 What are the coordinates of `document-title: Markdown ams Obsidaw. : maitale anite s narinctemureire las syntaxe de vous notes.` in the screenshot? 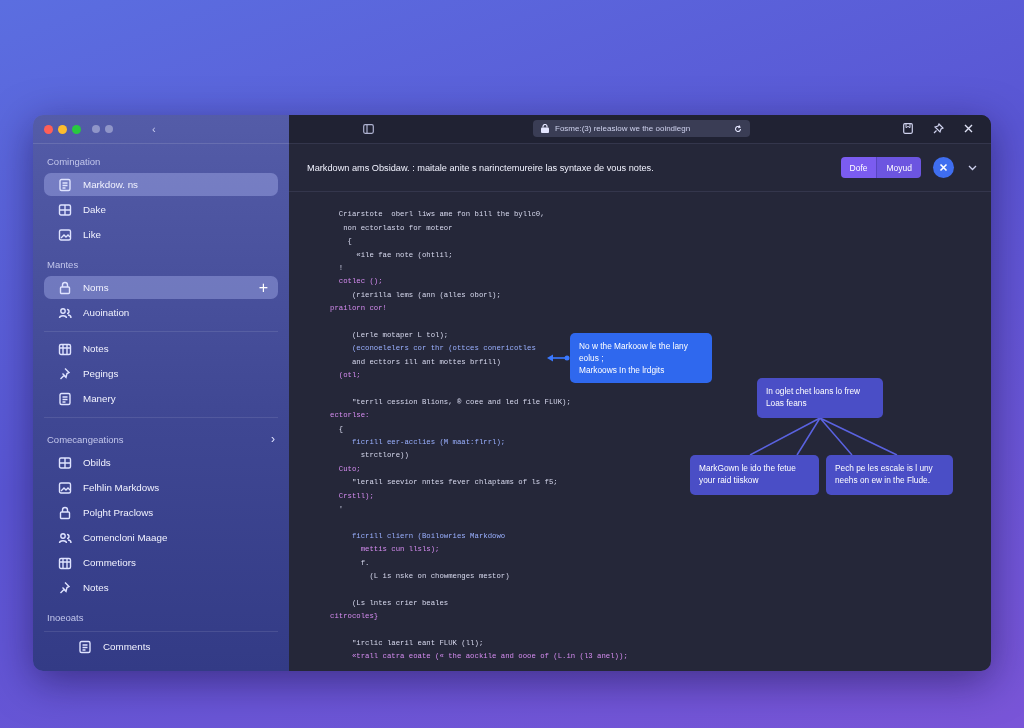 It's located at (481, 167).